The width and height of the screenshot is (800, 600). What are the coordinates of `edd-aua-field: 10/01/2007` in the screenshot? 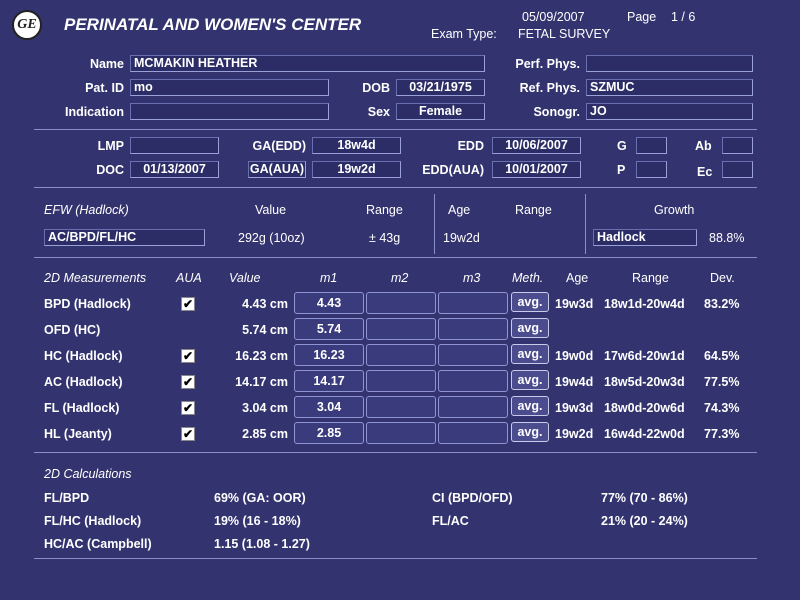 It's located at (536, 169).